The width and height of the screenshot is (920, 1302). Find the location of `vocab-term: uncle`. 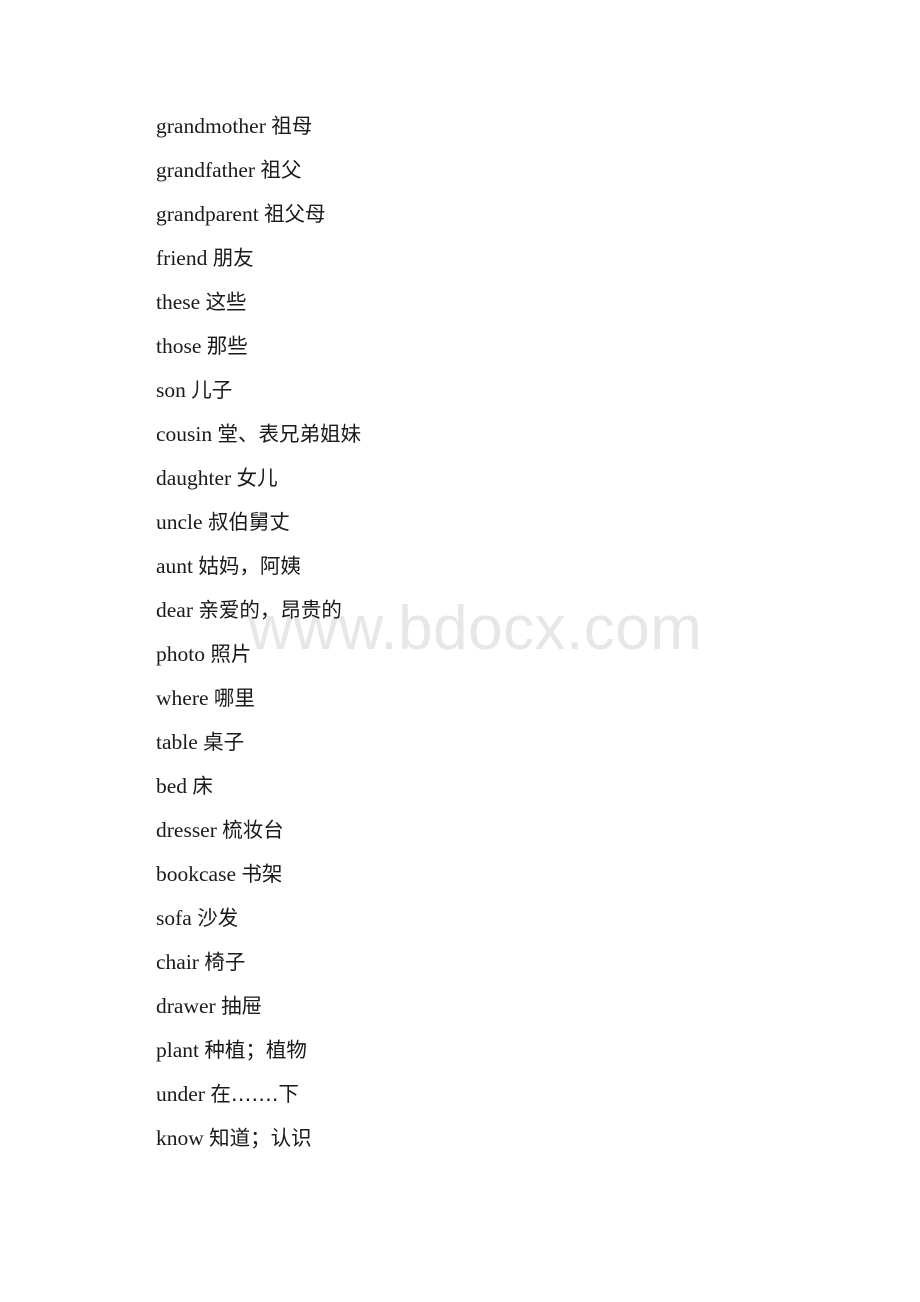

vocab-term: uncle is located at coordinates (179, 522).